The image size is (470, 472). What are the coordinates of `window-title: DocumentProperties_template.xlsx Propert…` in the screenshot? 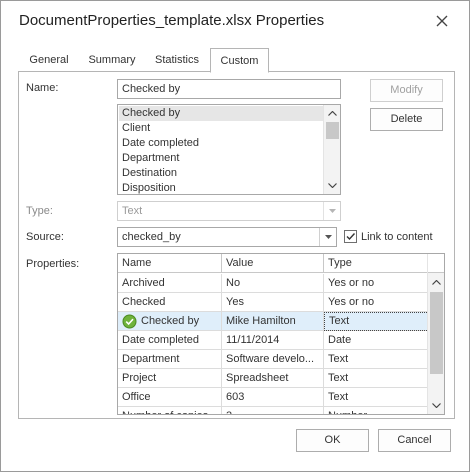 It's located at (172, 20).